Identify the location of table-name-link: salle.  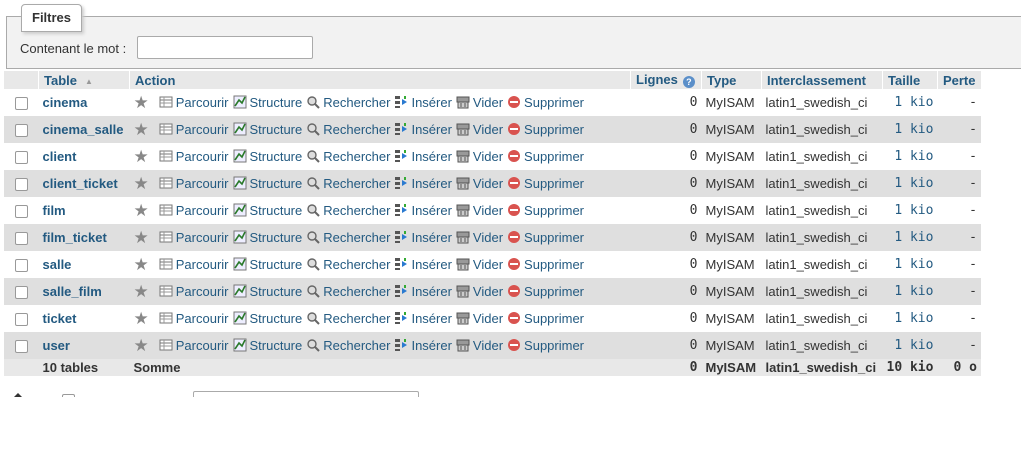
(57, 264).